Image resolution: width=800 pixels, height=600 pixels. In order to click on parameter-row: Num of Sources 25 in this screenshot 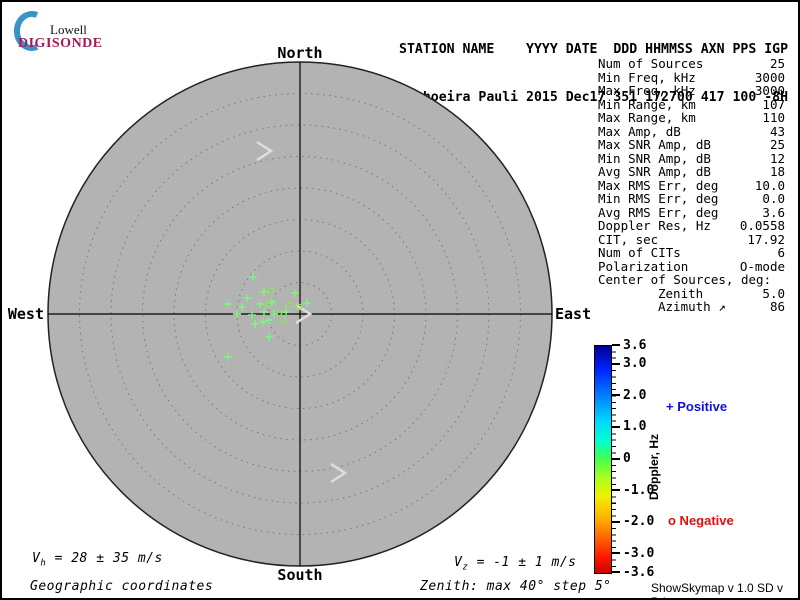, I will do `click(691, 64)`.